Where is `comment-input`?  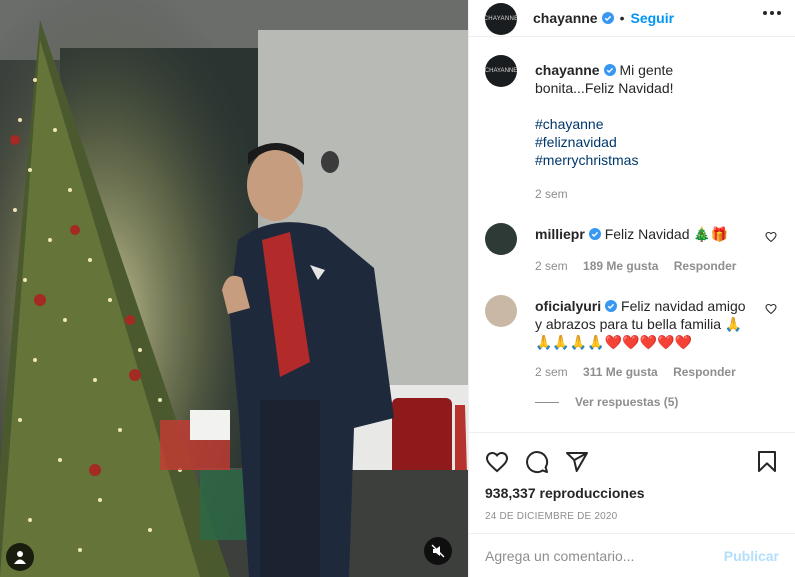 comment-input is located at coordinates (604, 555).